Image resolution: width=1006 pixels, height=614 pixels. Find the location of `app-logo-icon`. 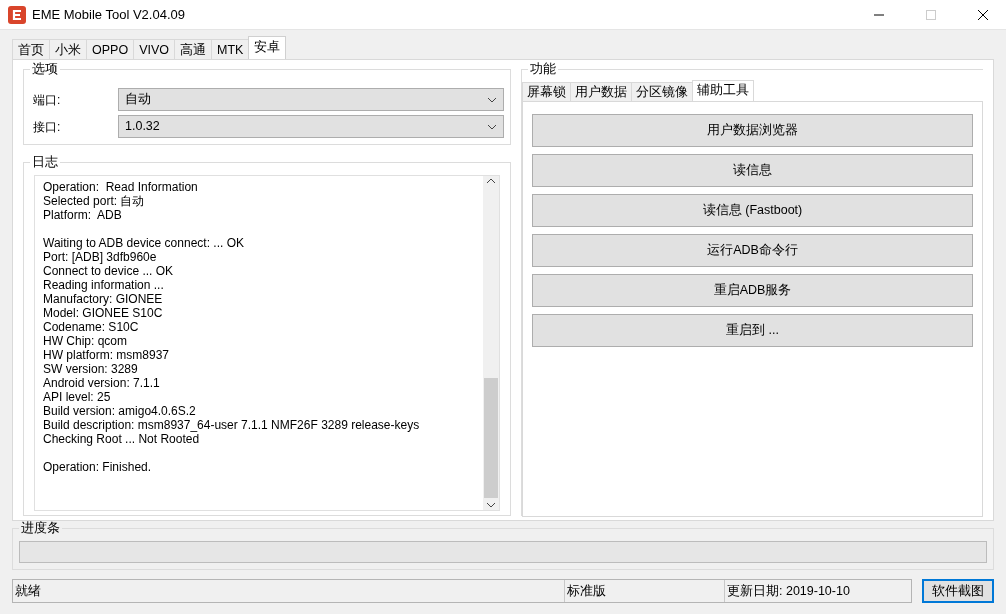

app-logo-icon is located at coordinates (17, 14).